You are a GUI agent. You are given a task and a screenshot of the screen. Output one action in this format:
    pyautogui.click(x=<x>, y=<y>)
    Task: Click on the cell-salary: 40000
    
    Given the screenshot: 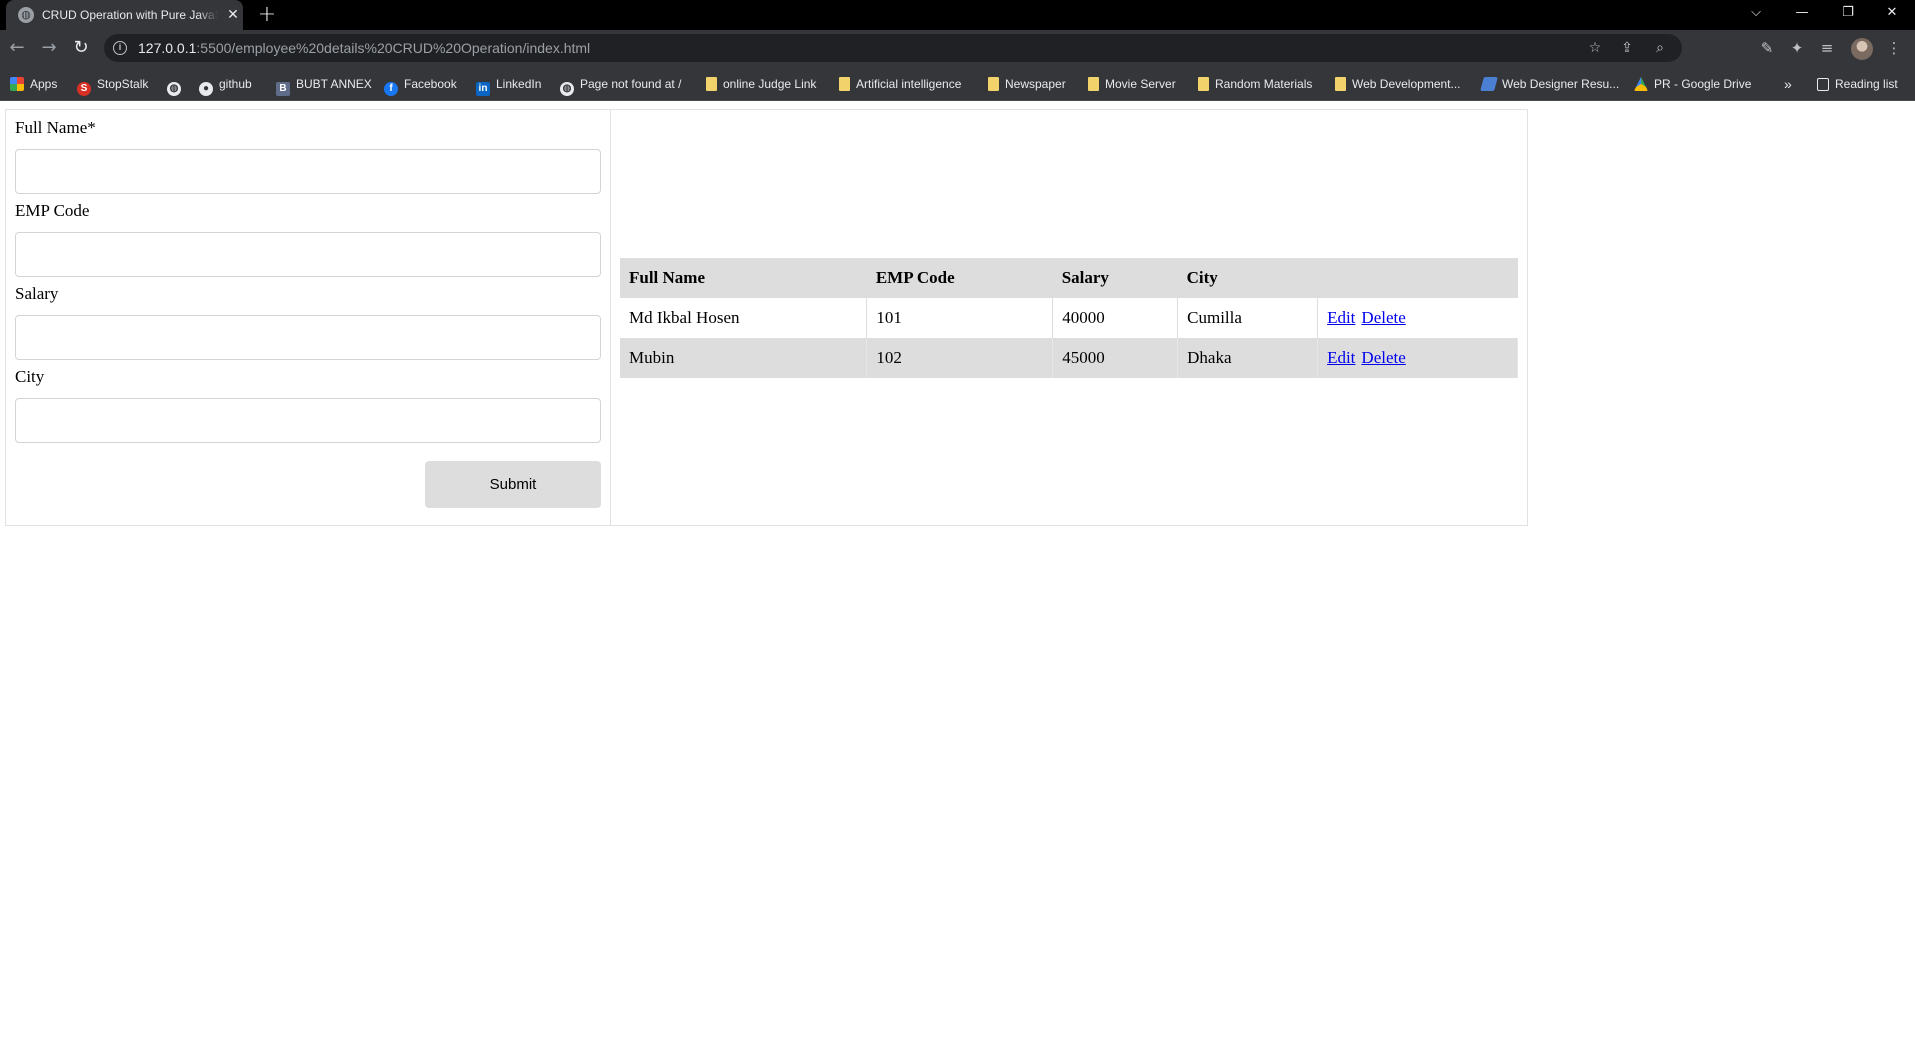 What is the action you would take?
    pyautogui.click(x=1115, y=318)
    